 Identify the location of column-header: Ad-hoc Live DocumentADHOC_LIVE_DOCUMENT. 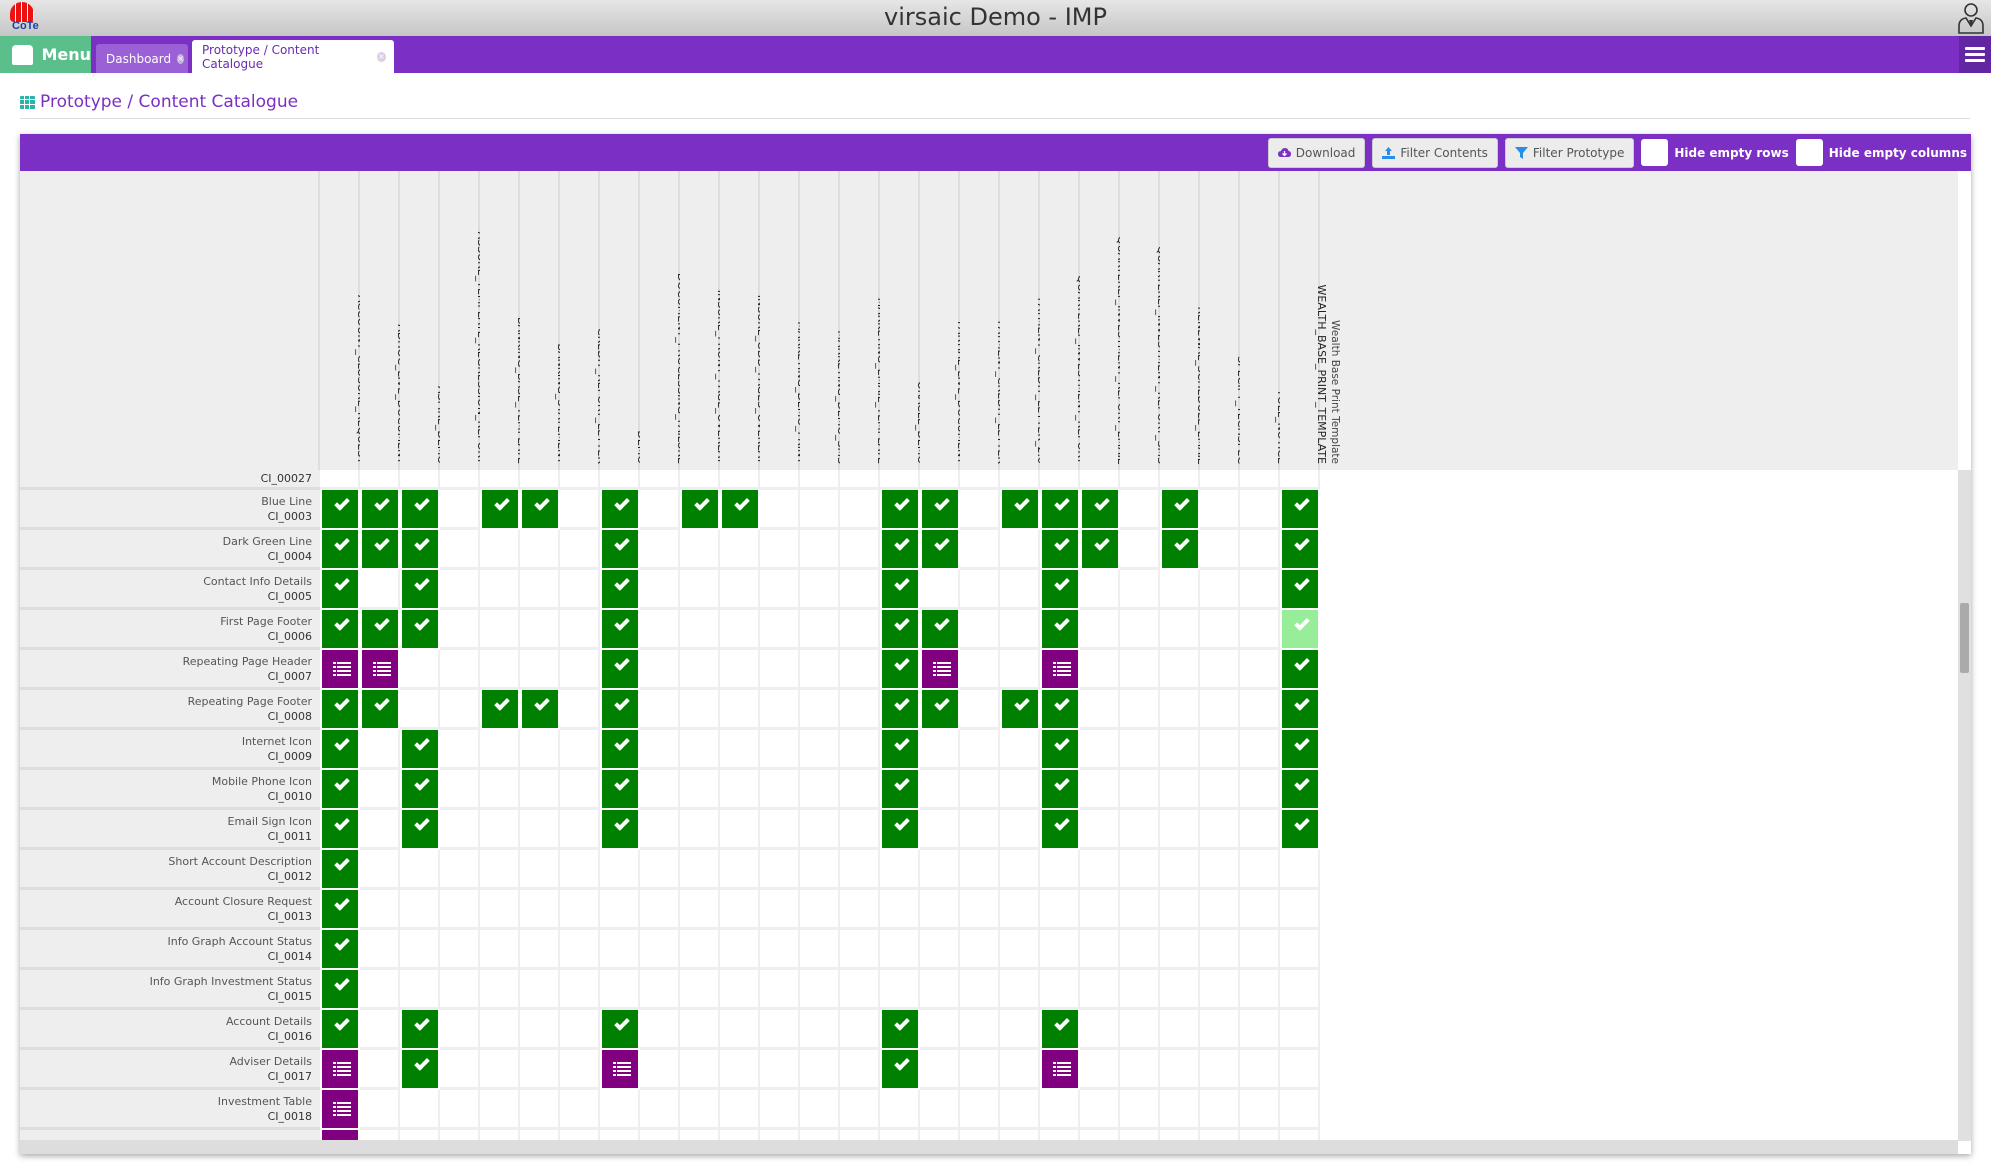
(390, 320).